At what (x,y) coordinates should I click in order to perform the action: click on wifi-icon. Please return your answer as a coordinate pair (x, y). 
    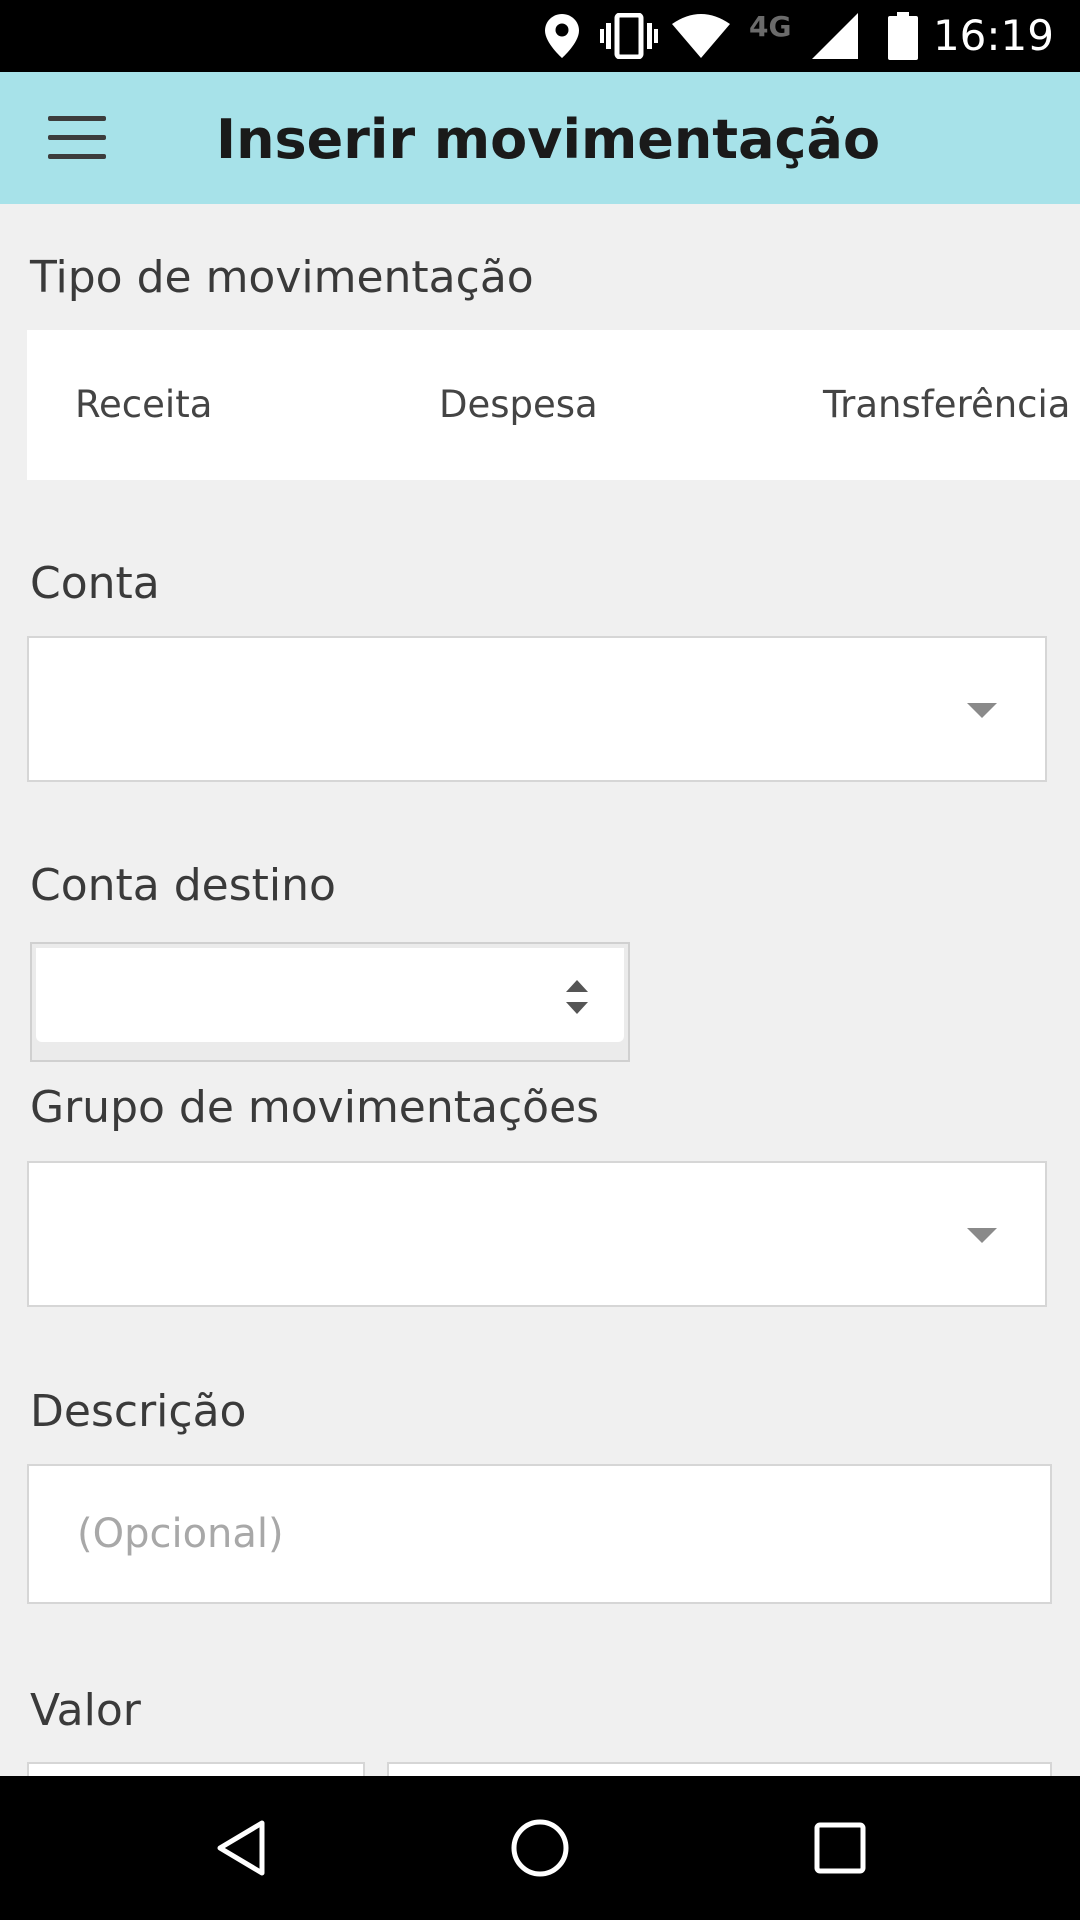
    Looking at the image, I should click on (701, 36).